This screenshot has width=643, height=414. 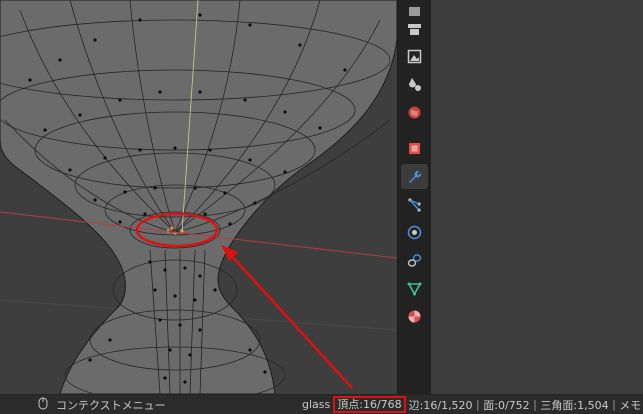 I want to click on output-tab, so click(x=414, y=56).